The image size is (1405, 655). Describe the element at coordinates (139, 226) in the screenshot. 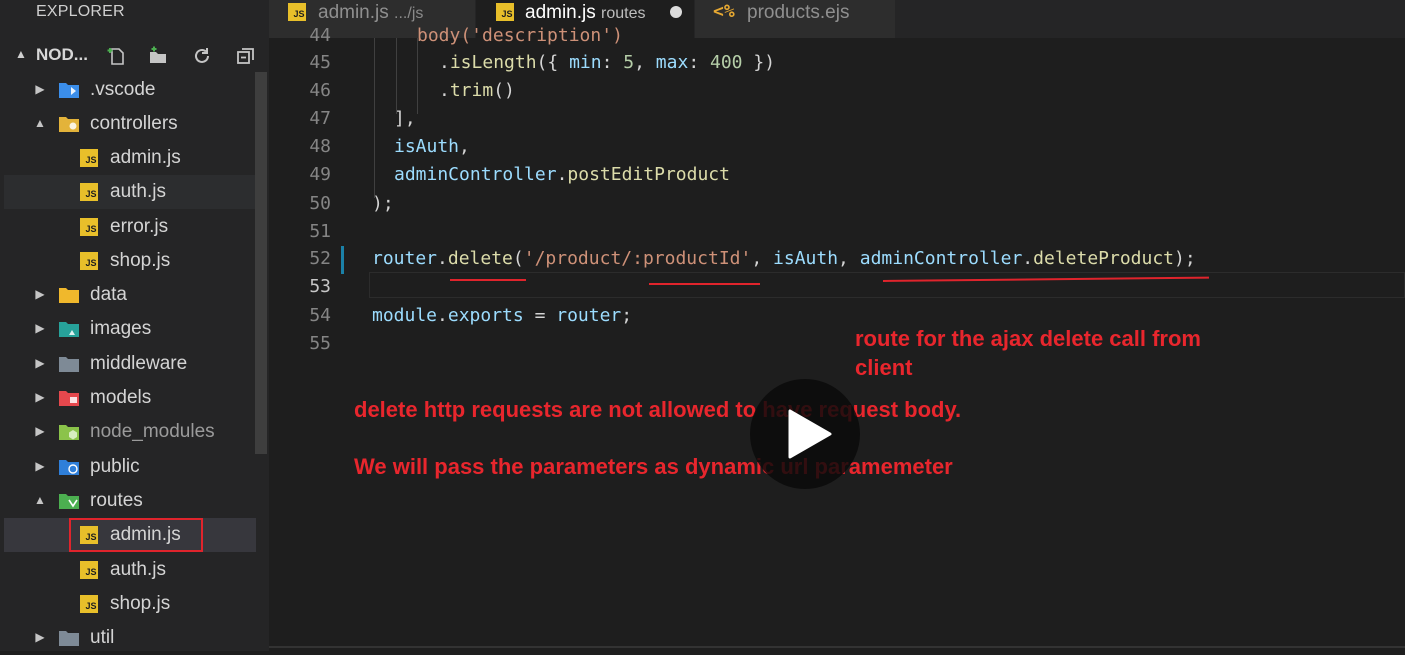

I see `tree-label: error.js` at that location.